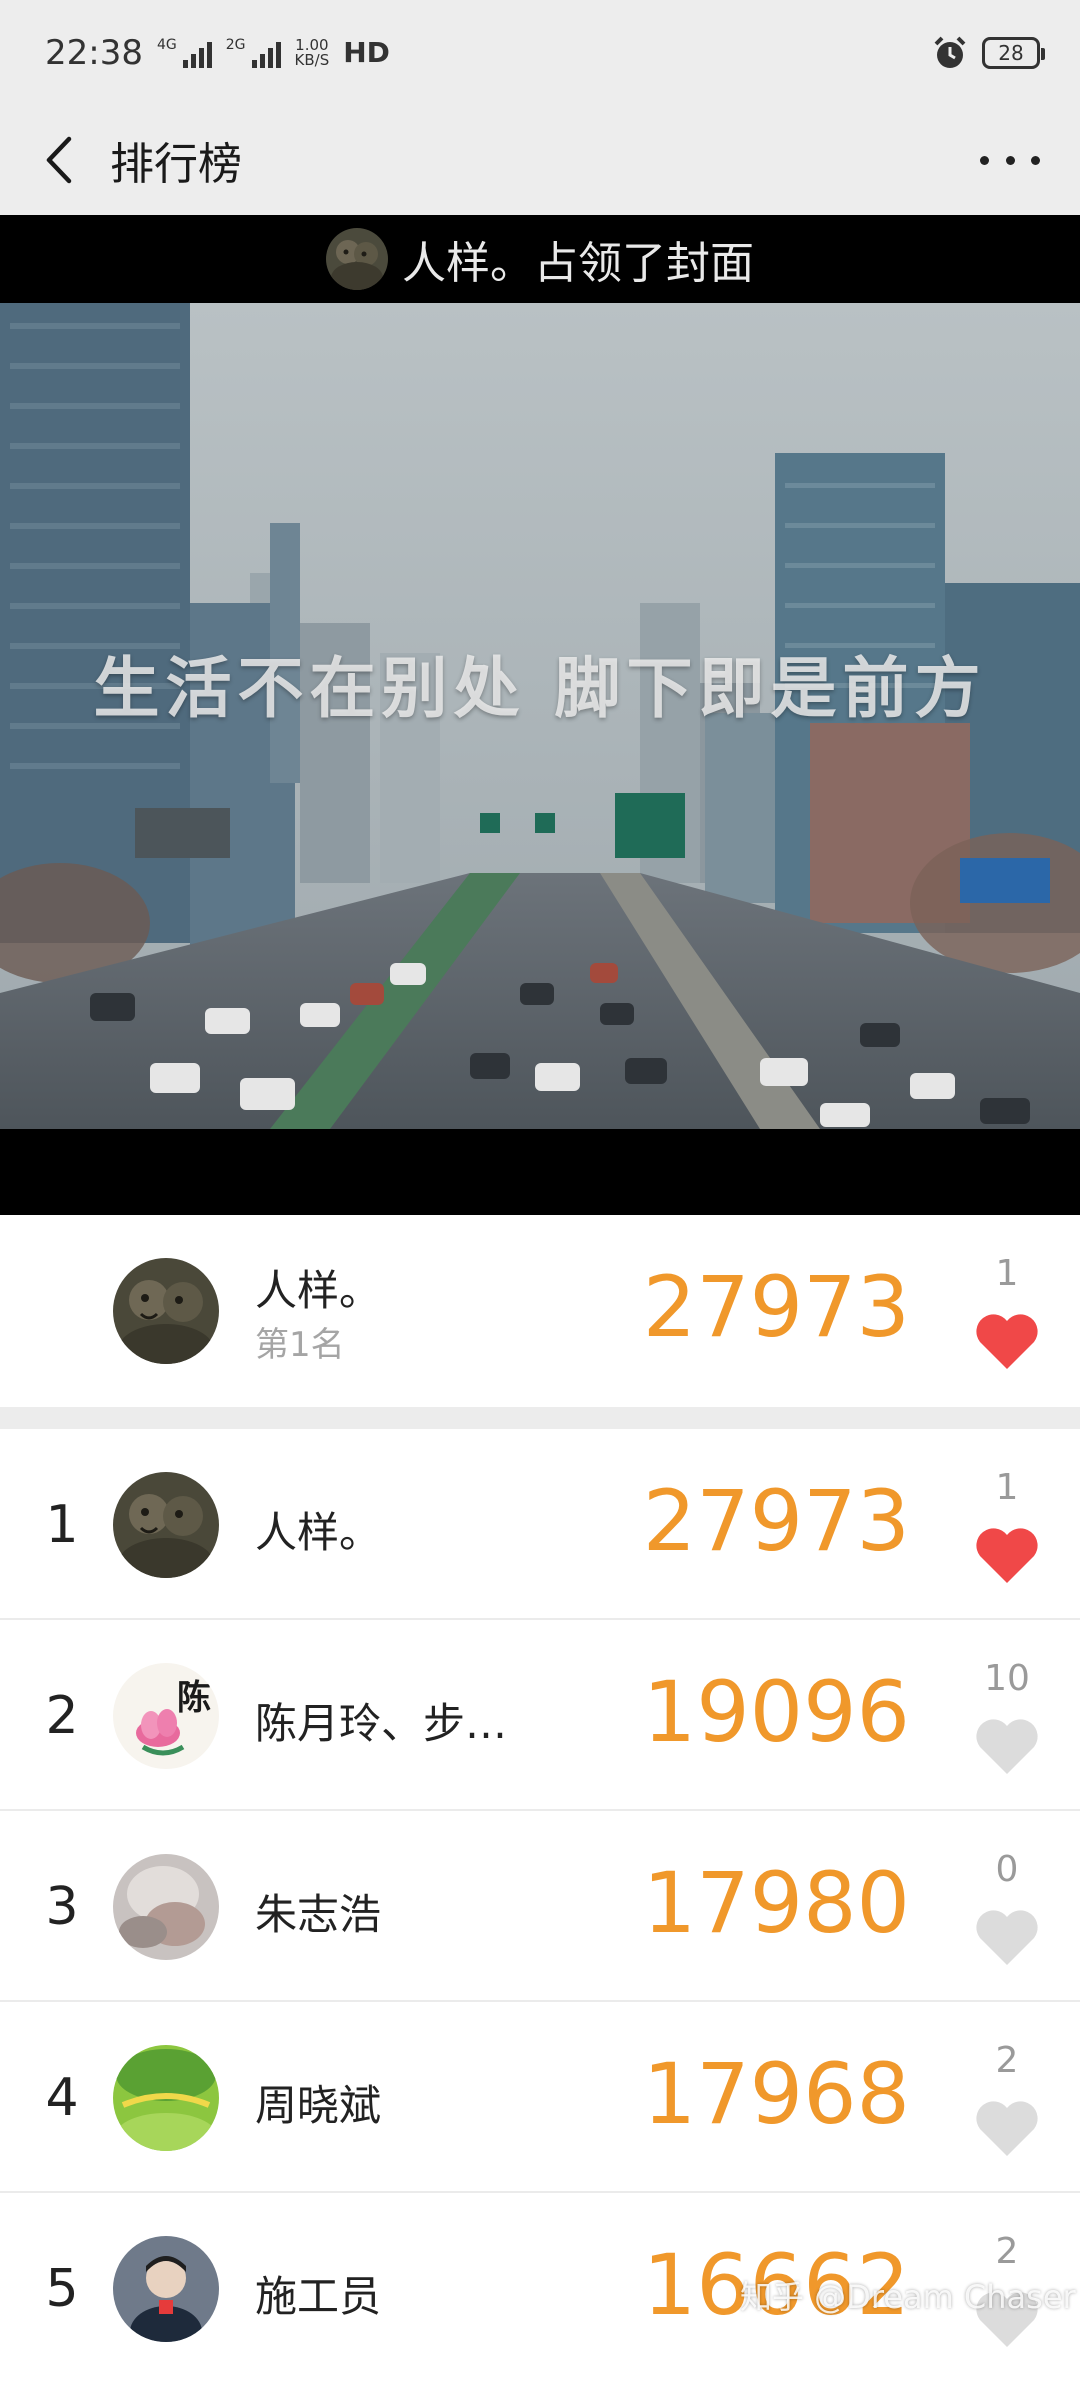 This screenshot has height=2384, width=1080. What do you see at coordinates (318, 2296) in the screenshot?
I see `user-name: 施工员` at bounding box center [318, 2296].